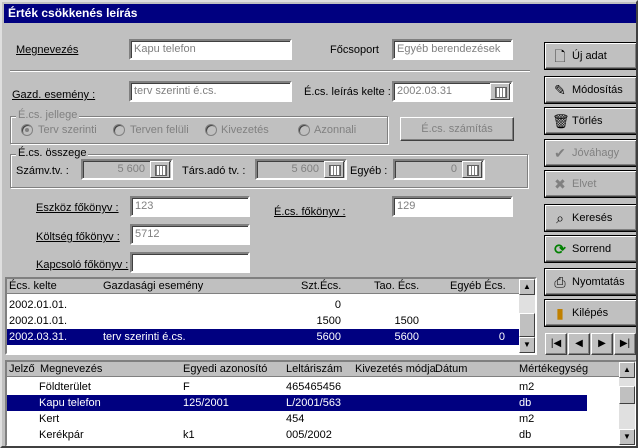  I want to click on modositas-button: ✎ Módosítás, so click(590, 90).